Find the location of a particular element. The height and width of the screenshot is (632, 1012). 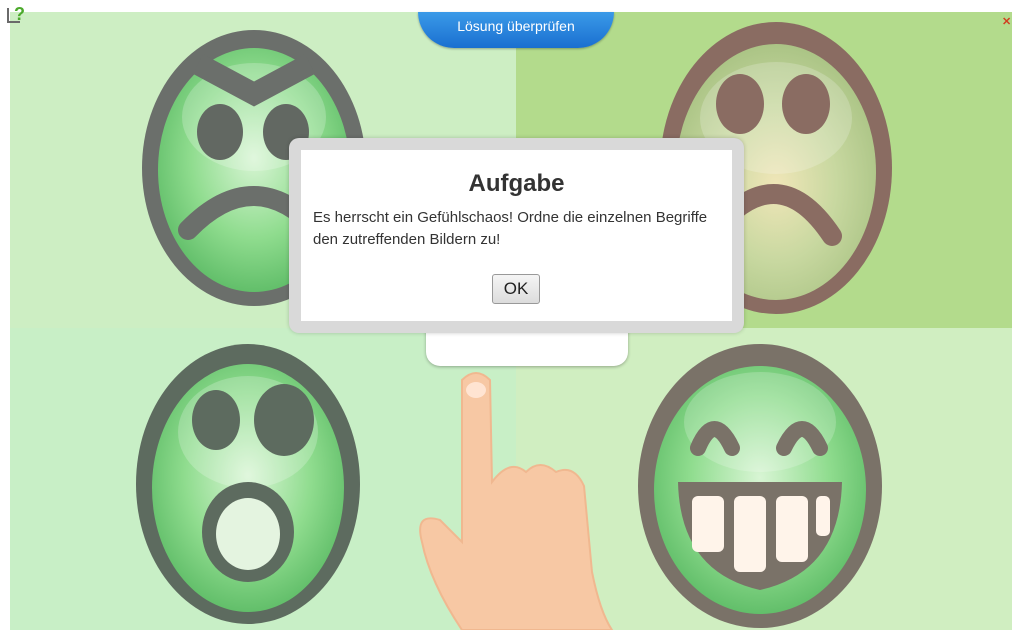

check-solution-button: Lösung überprüfen is located at coordinates (516, 30).